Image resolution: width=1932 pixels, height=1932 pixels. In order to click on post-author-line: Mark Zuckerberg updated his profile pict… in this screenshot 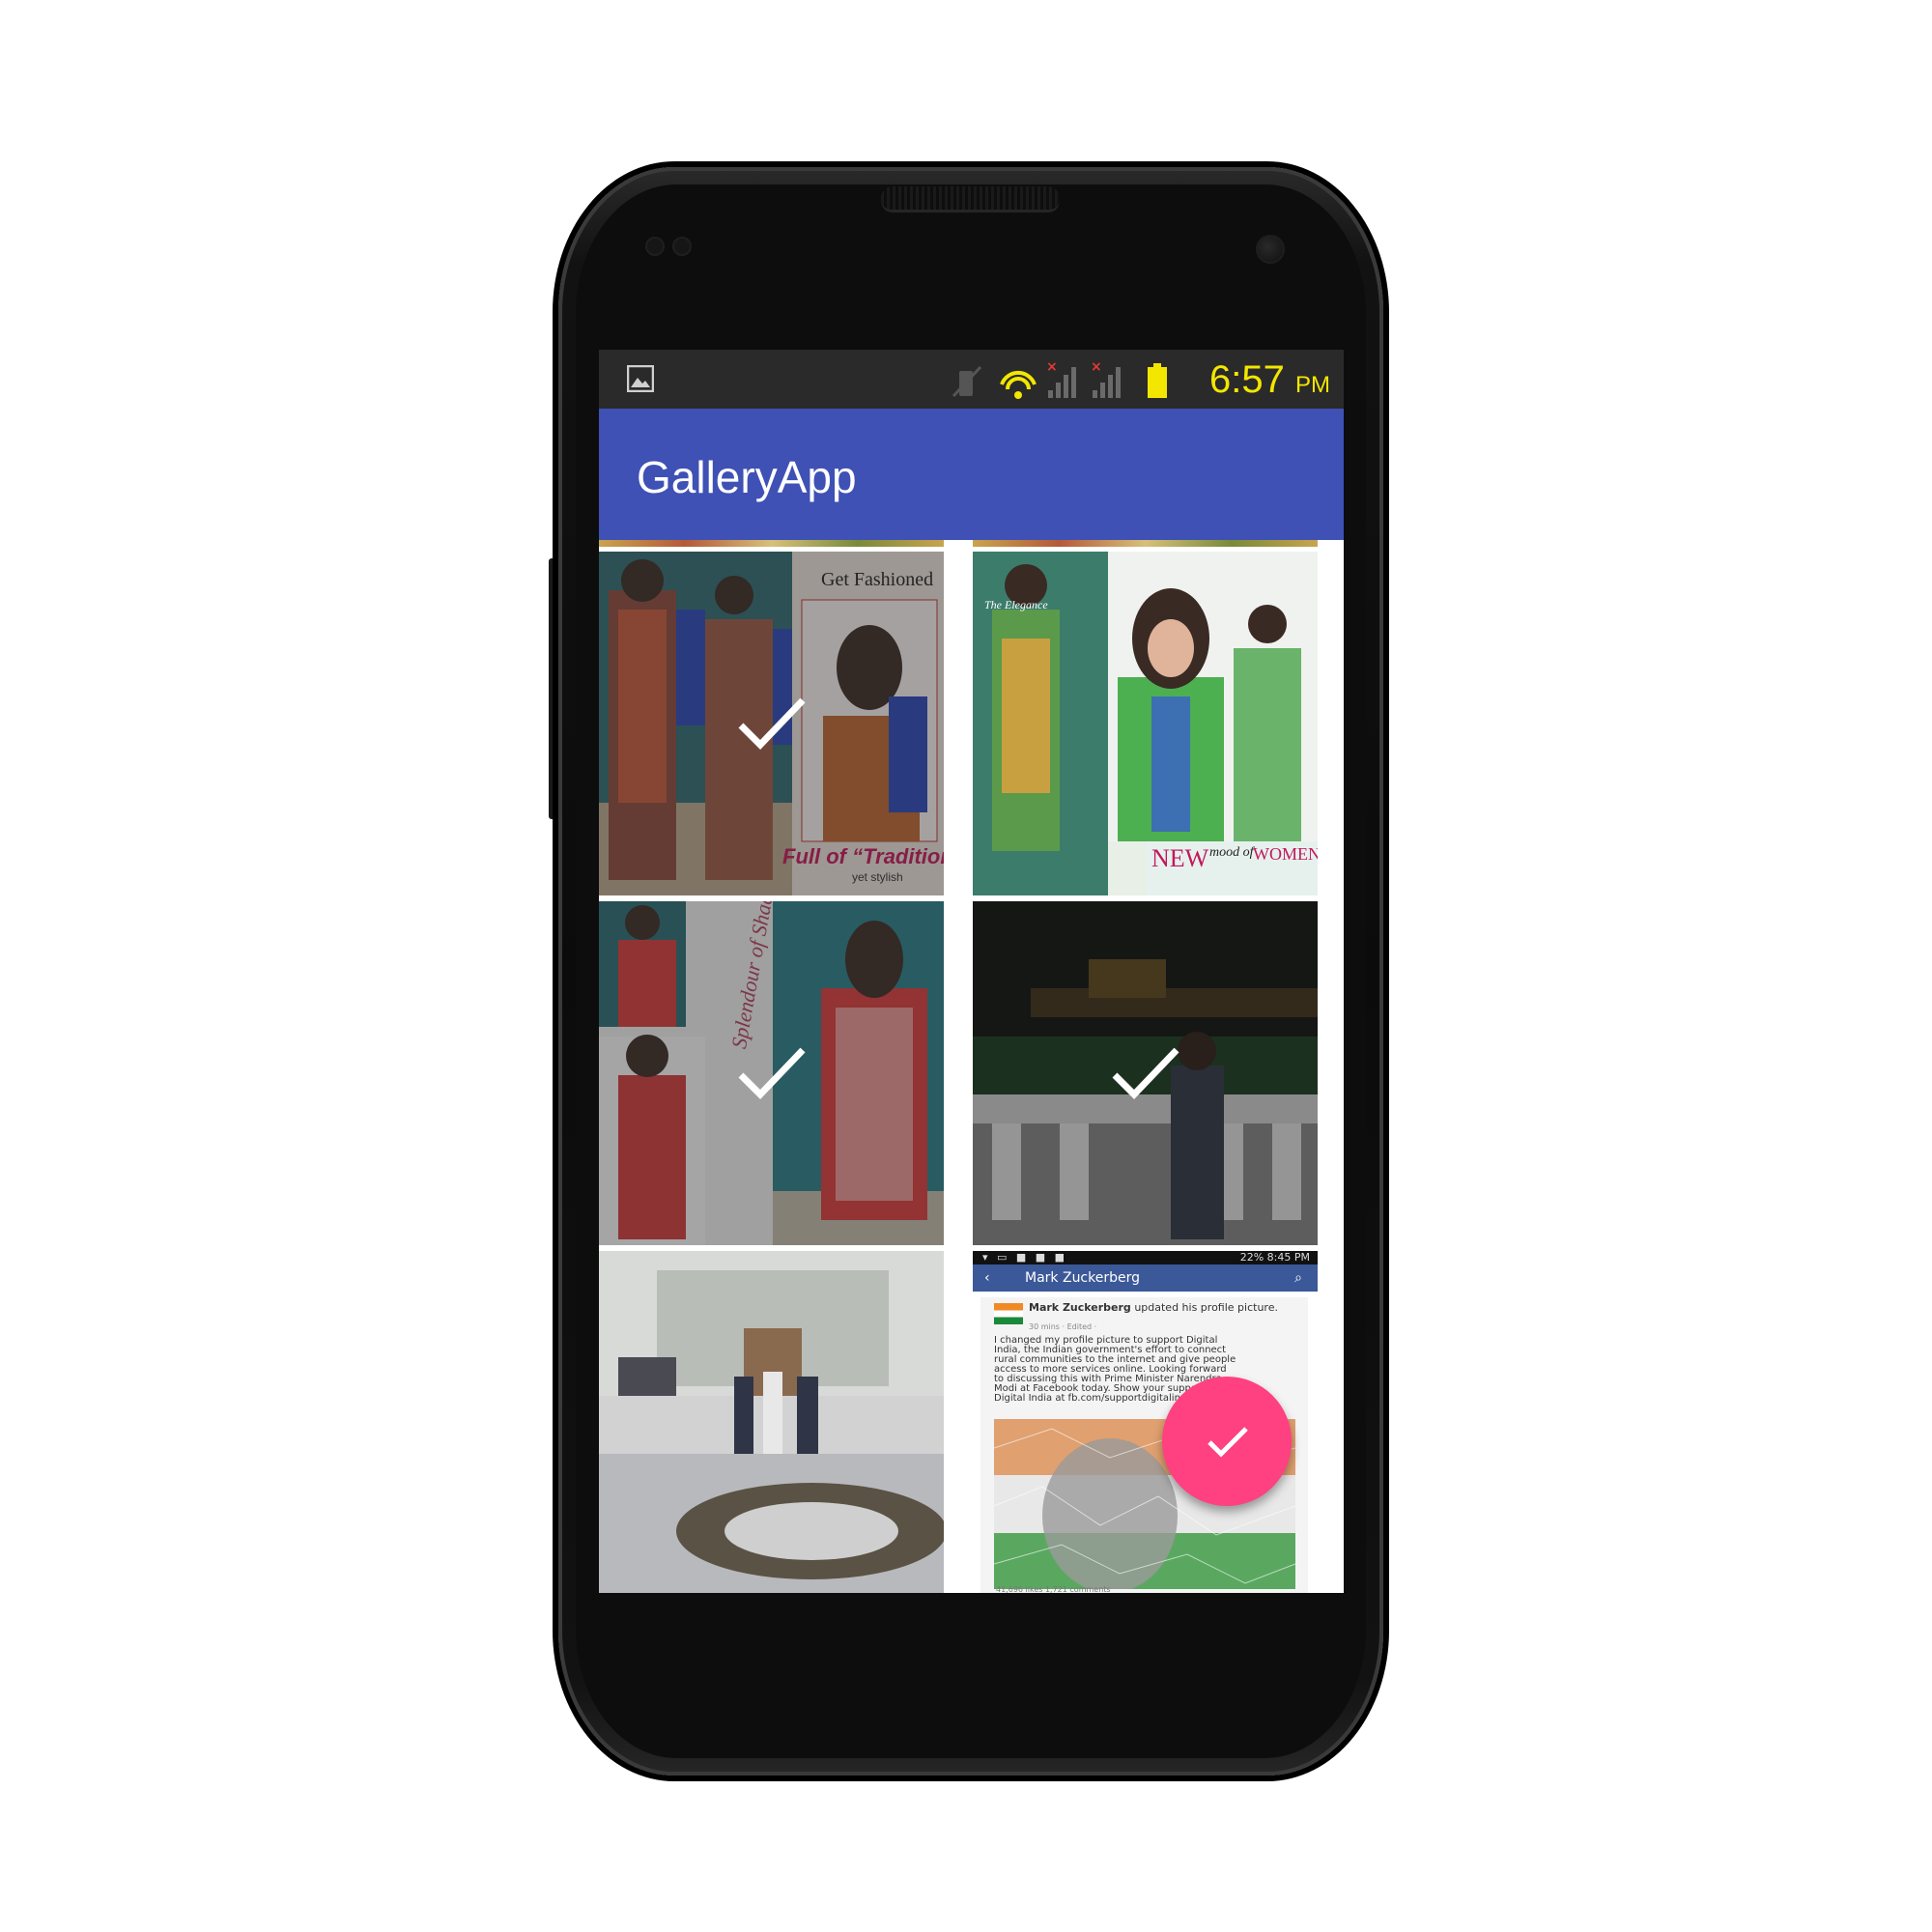, I will do `click(1153, 1307)`.